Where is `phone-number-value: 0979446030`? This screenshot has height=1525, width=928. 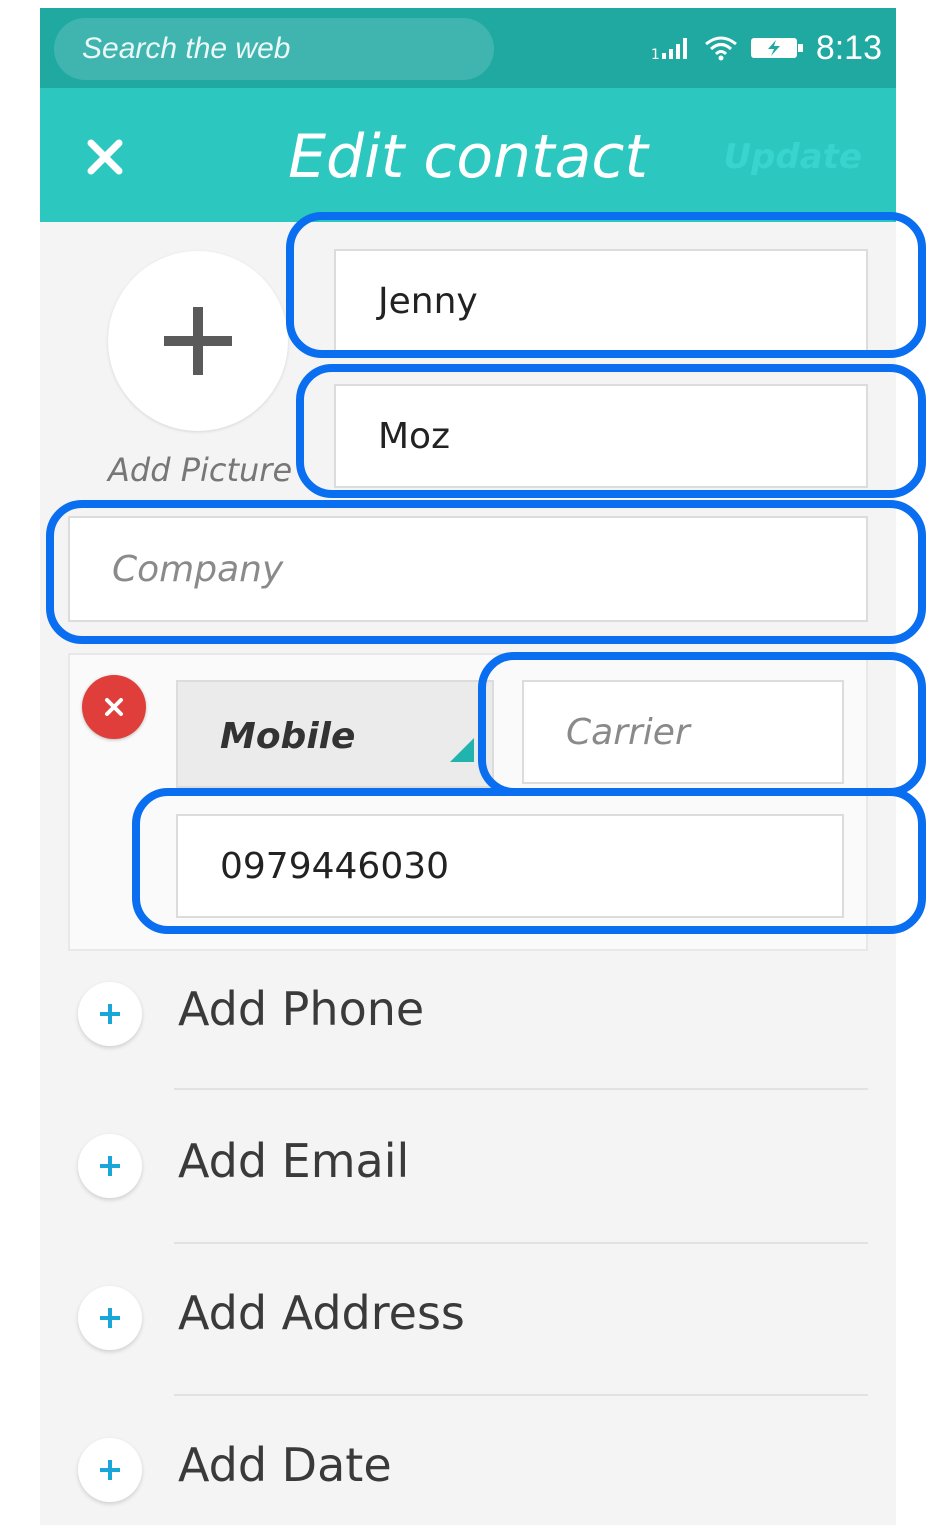
phone-number-value: 0979446030 is located at coordinates (335, 866).